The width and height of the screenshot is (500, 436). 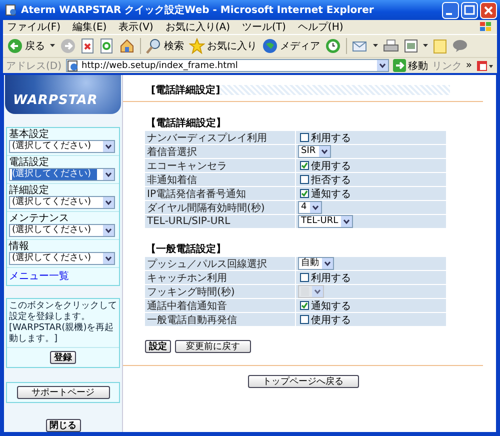 I want to click on menu-label: 電話設定, so click(x=29, y=162).